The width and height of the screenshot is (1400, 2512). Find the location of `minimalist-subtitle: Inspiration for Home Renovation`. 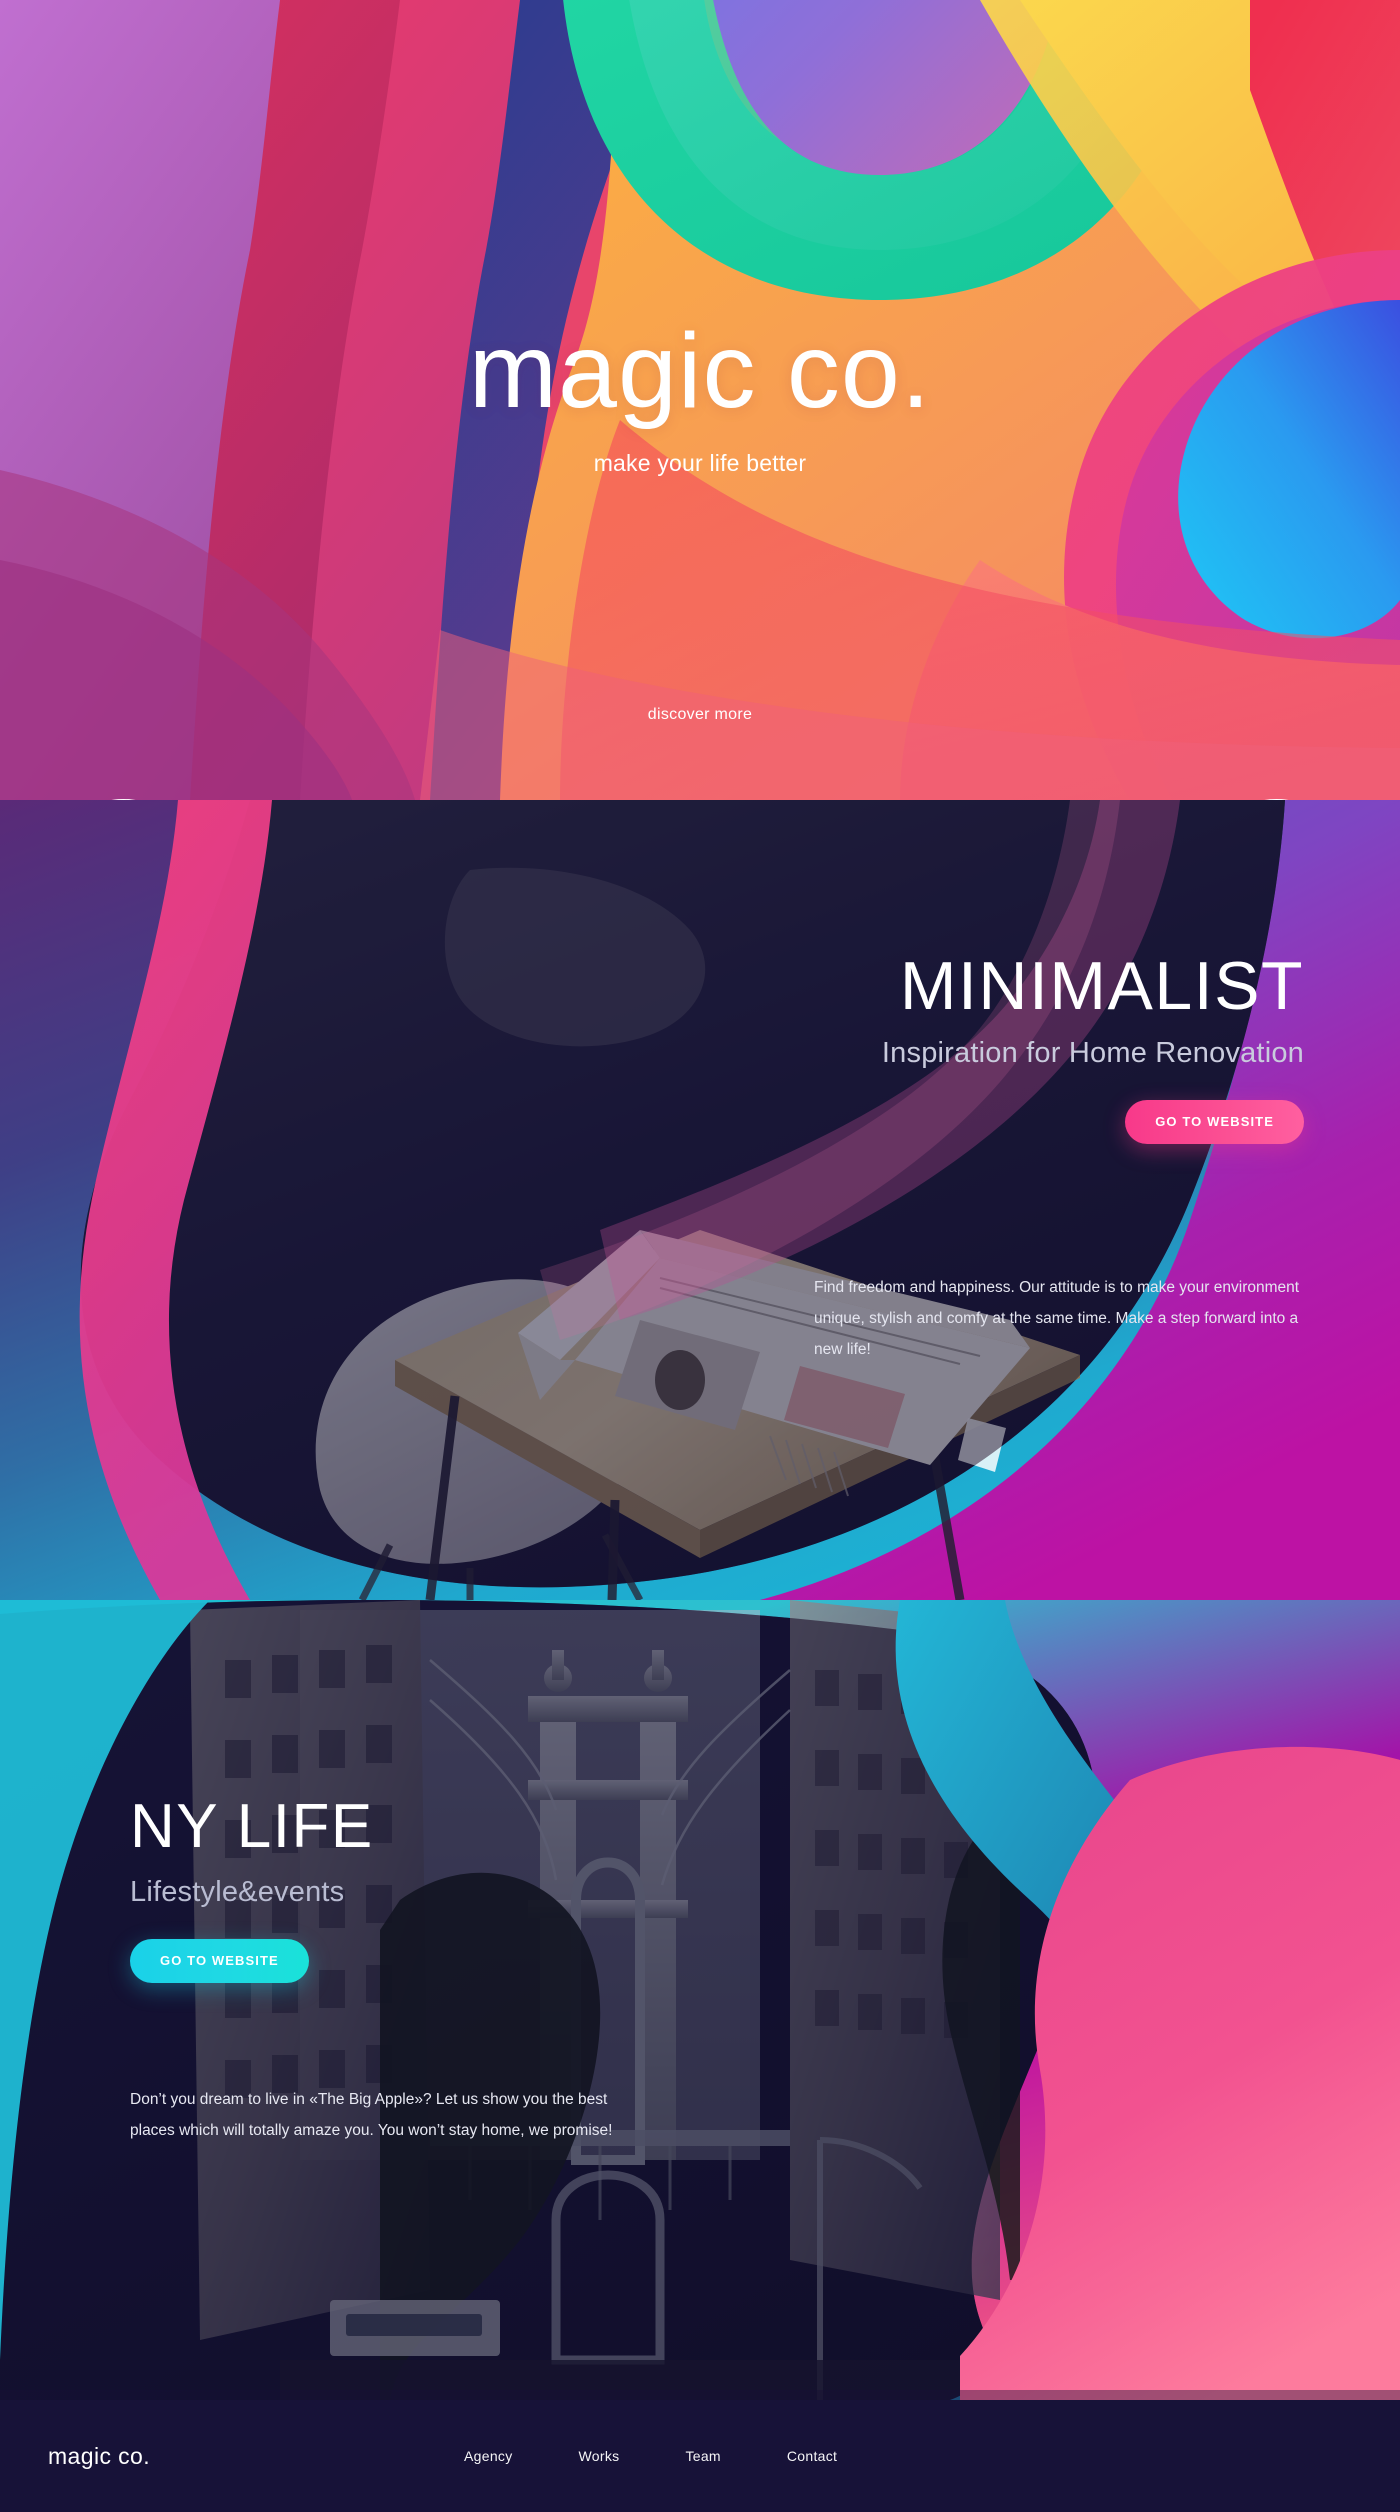

minimalist-subtitle: Inspiration for Home Renovation is located at coordinates (1092, 1053).